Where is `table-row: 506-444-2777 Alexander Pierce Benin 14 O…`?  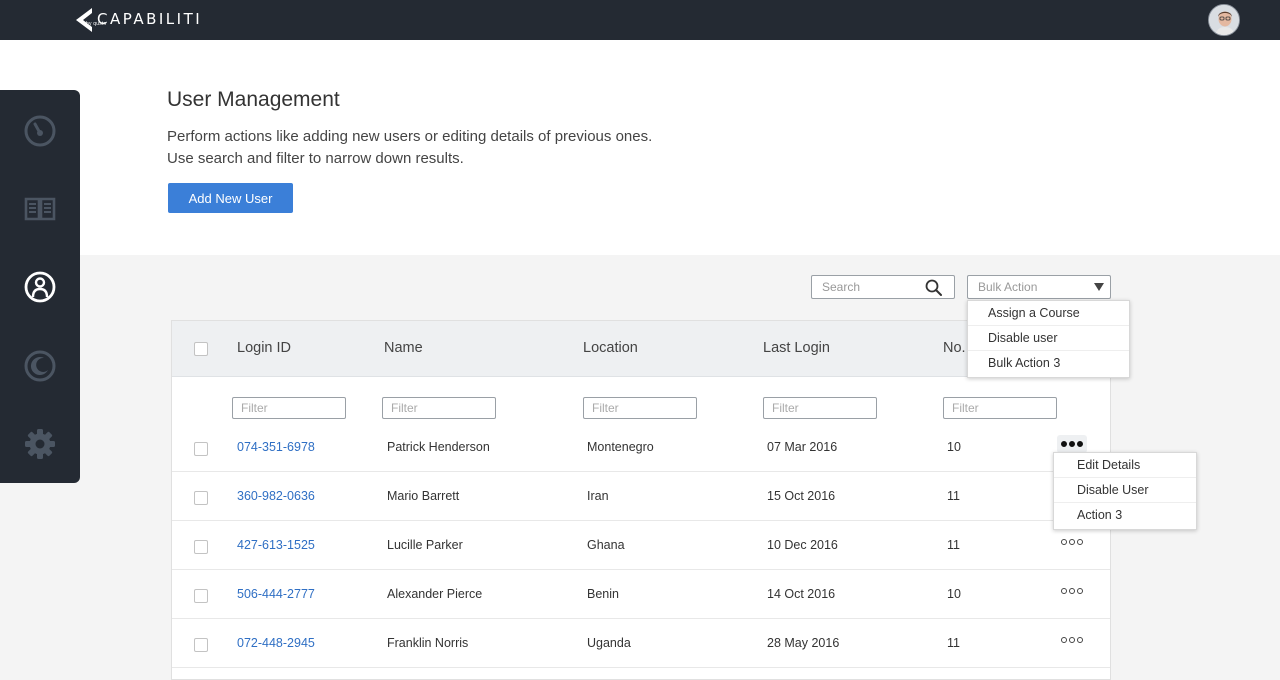
table-row: 506-444-2777 Alexander Pierce Benin 14 O… is located at coordinates (641, 594).